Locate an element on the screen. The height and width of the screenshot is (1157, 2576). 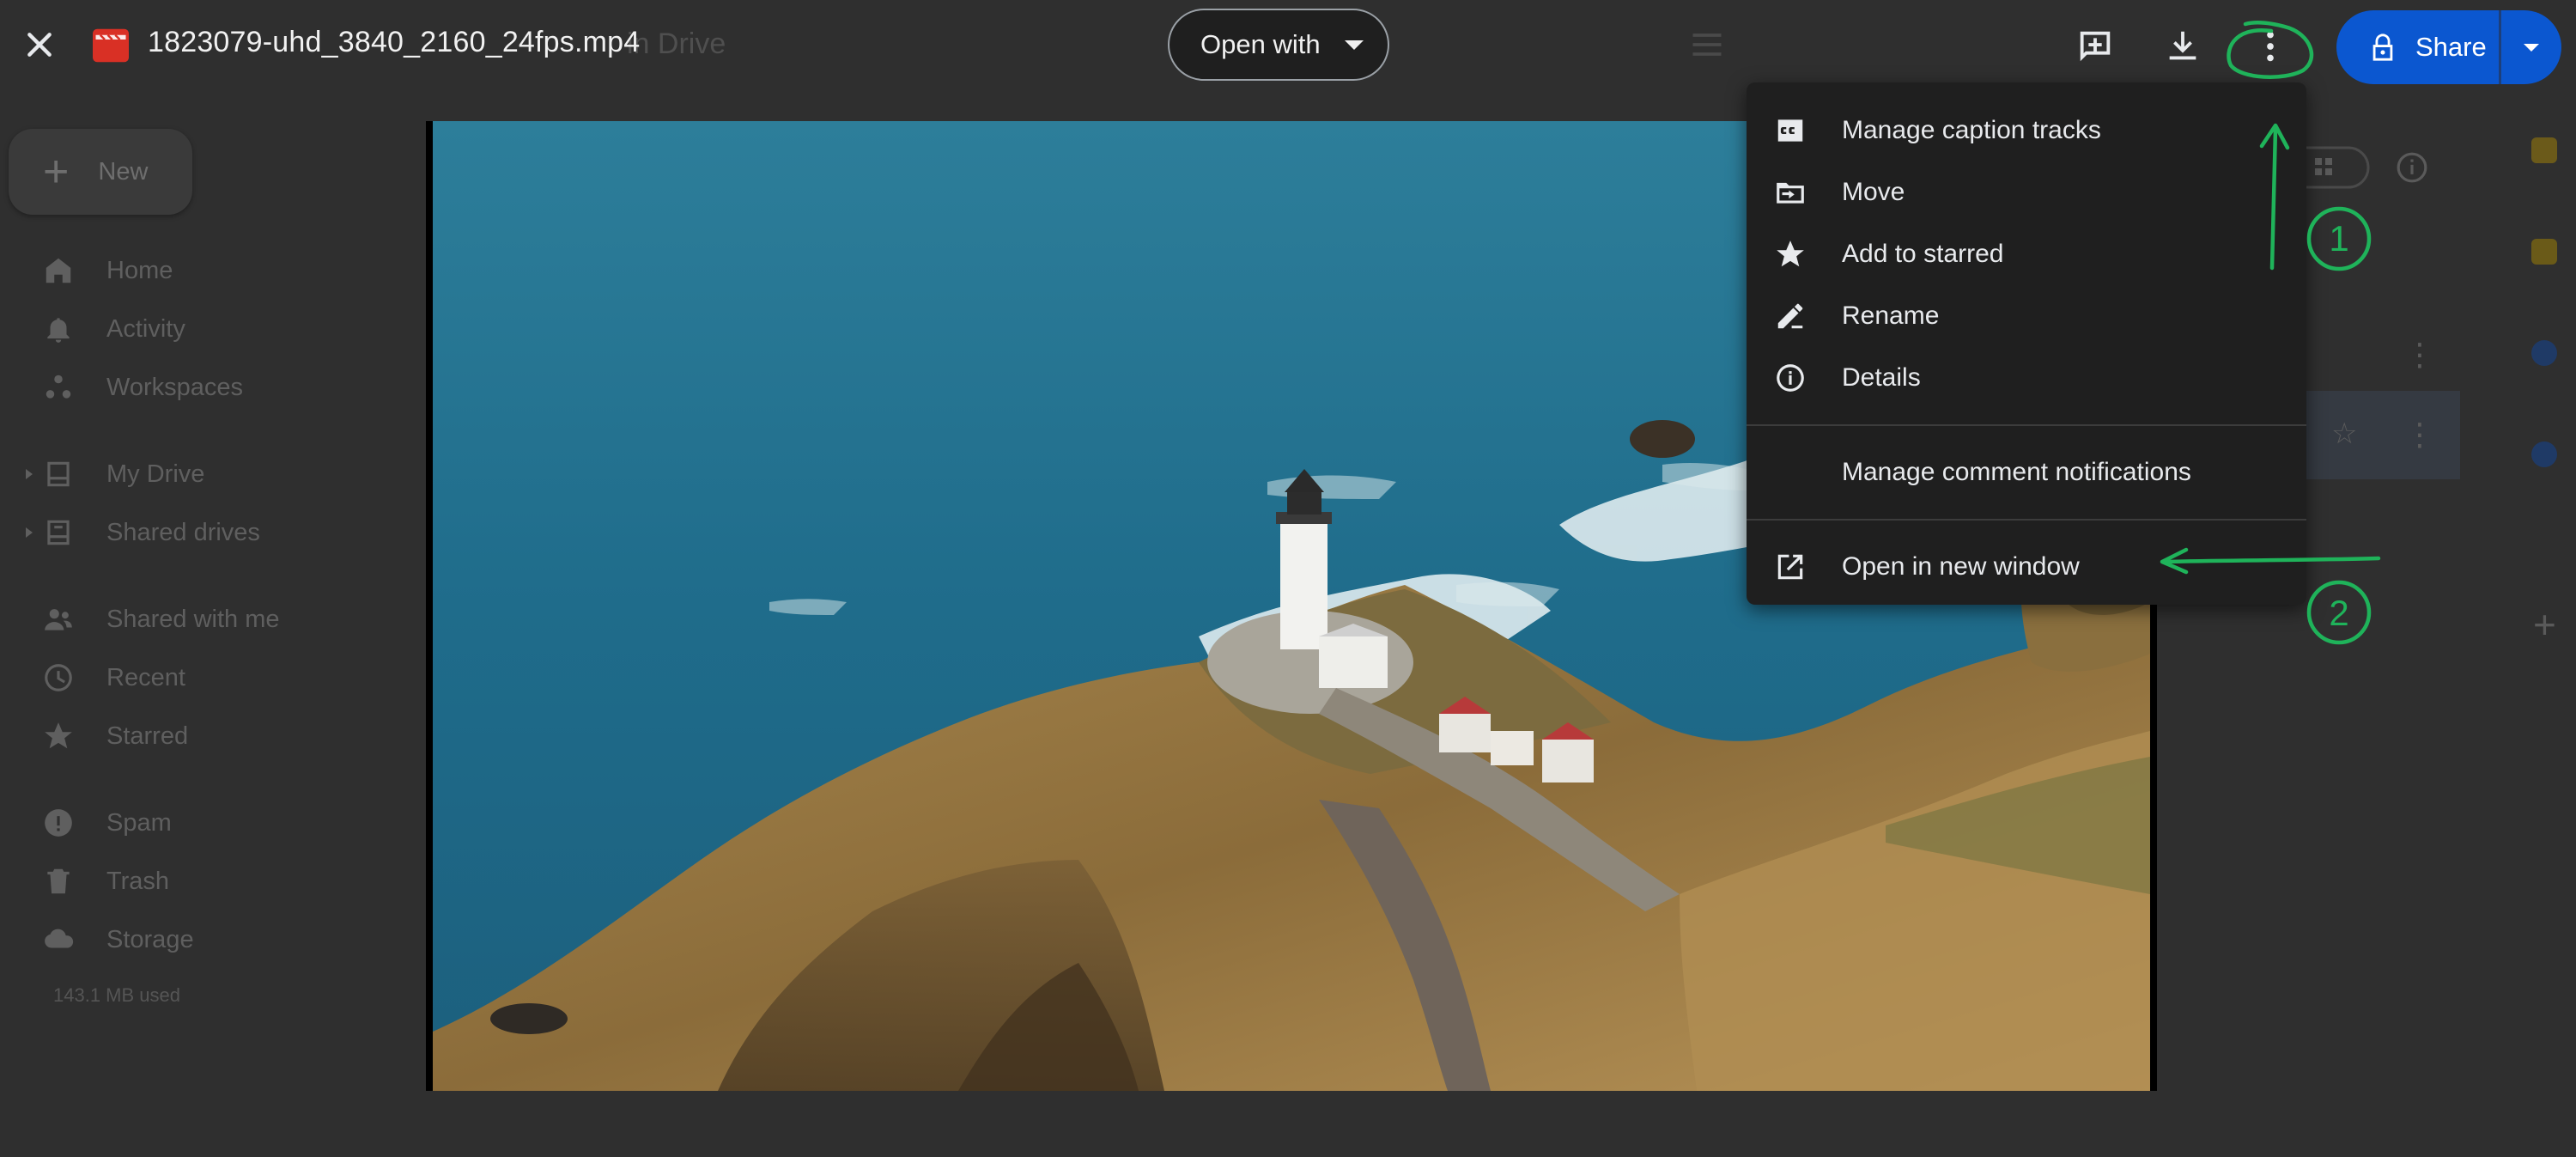
contacts-icon is located at coordinates (2544, 454).